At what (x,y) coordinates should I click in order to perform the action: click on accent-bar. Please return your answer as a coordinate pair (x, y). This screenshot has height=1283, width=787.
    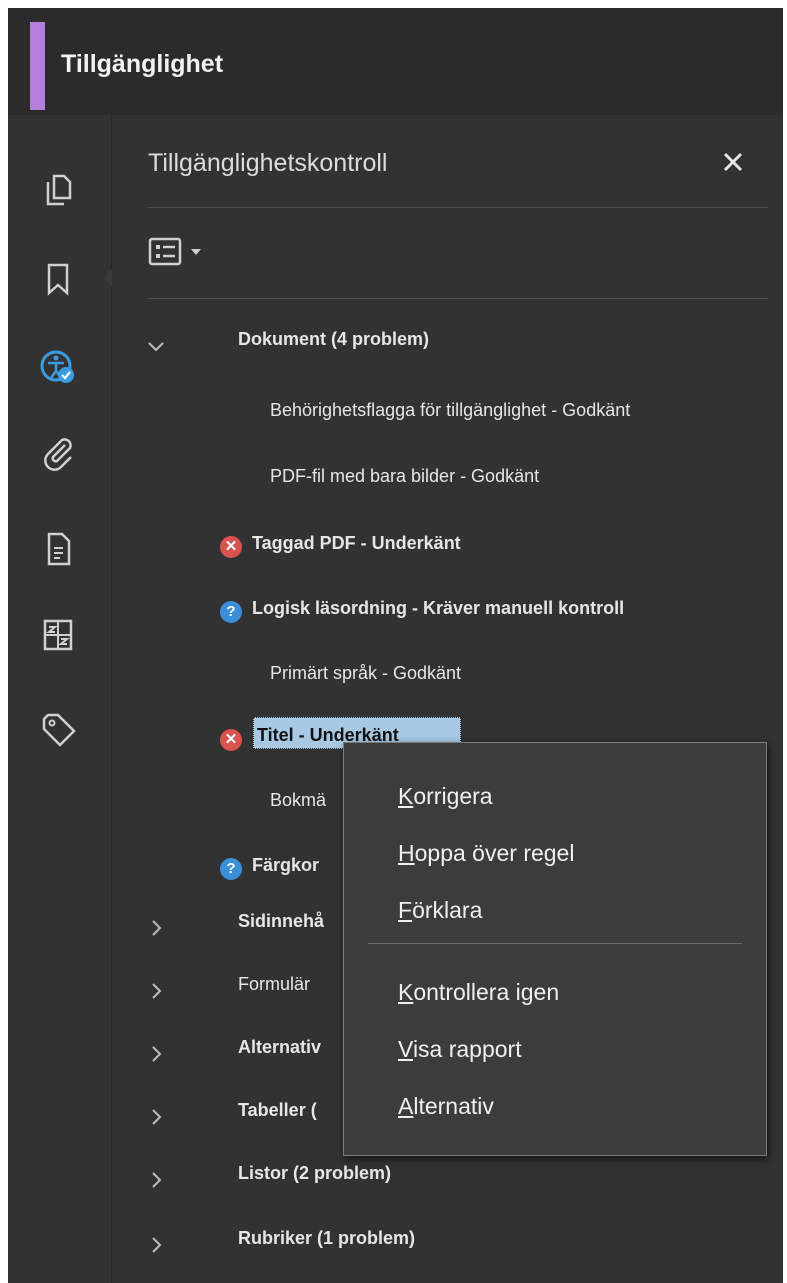
    Looking at the image, I should click on (37, 66).